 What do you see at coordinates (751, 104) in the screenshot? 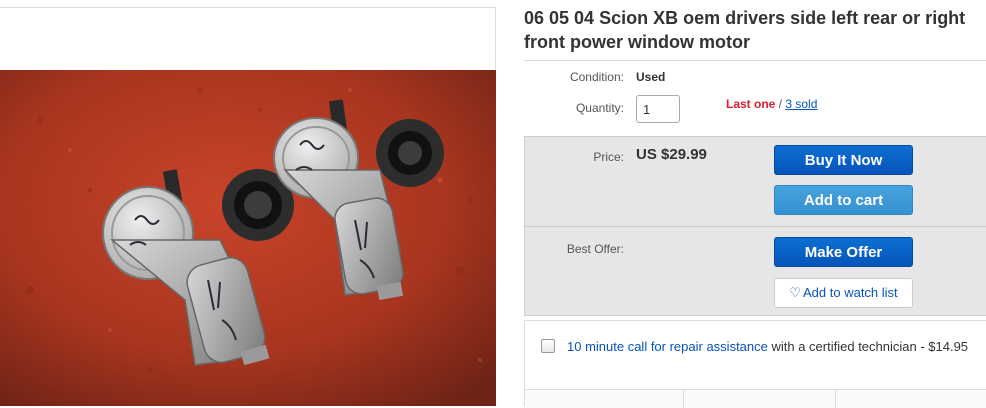
I see `last-one-text: Last one` at bounding box center [751, 104].